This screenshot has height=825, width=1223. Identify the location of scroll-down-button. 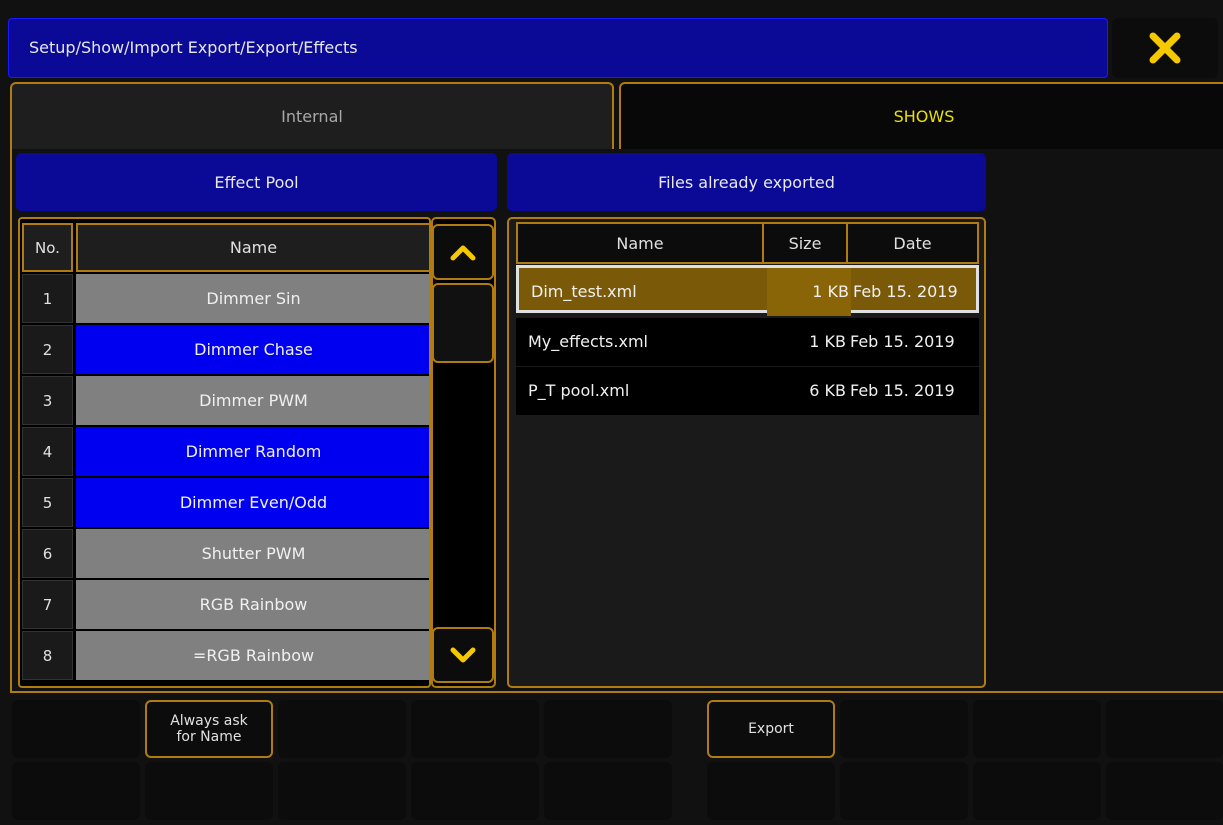
(463, 655).